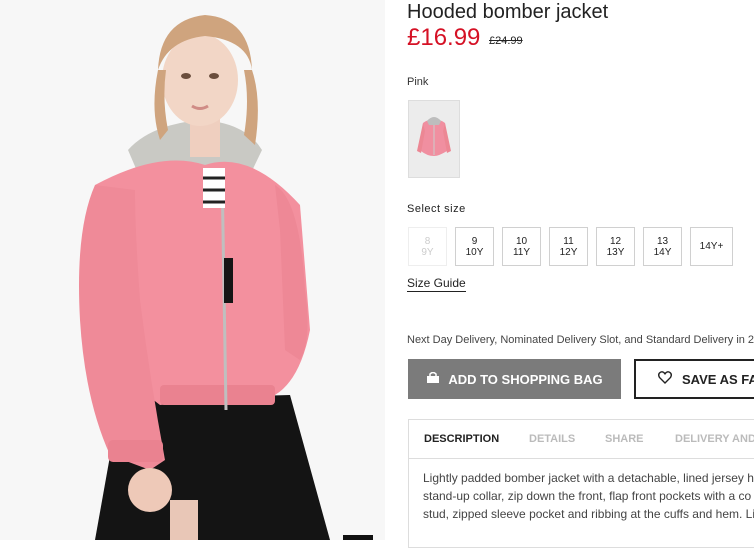  I want to click on tab-description: DESCRIPTION, so click(461, 439).